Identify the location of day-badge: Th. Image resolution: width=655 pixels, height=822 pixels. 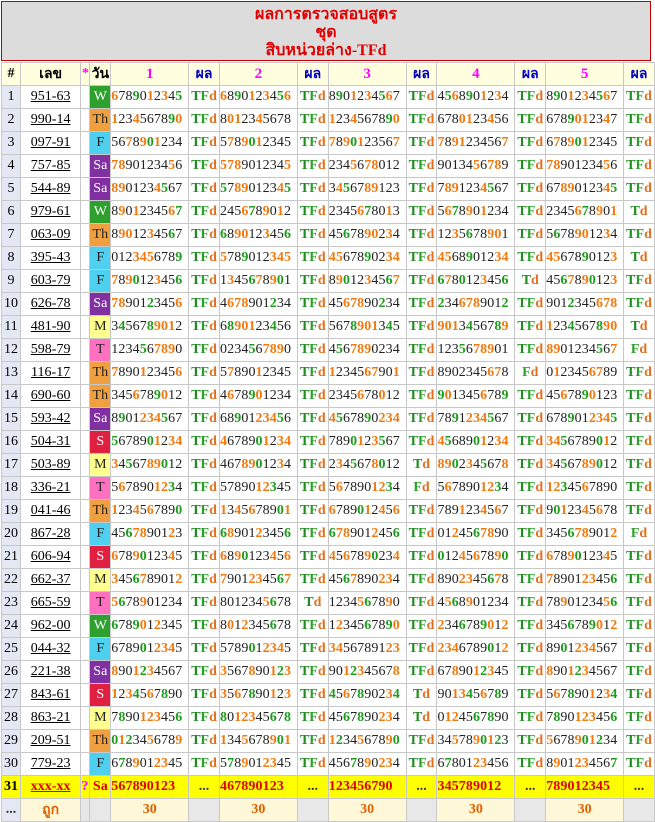
(100, 373).